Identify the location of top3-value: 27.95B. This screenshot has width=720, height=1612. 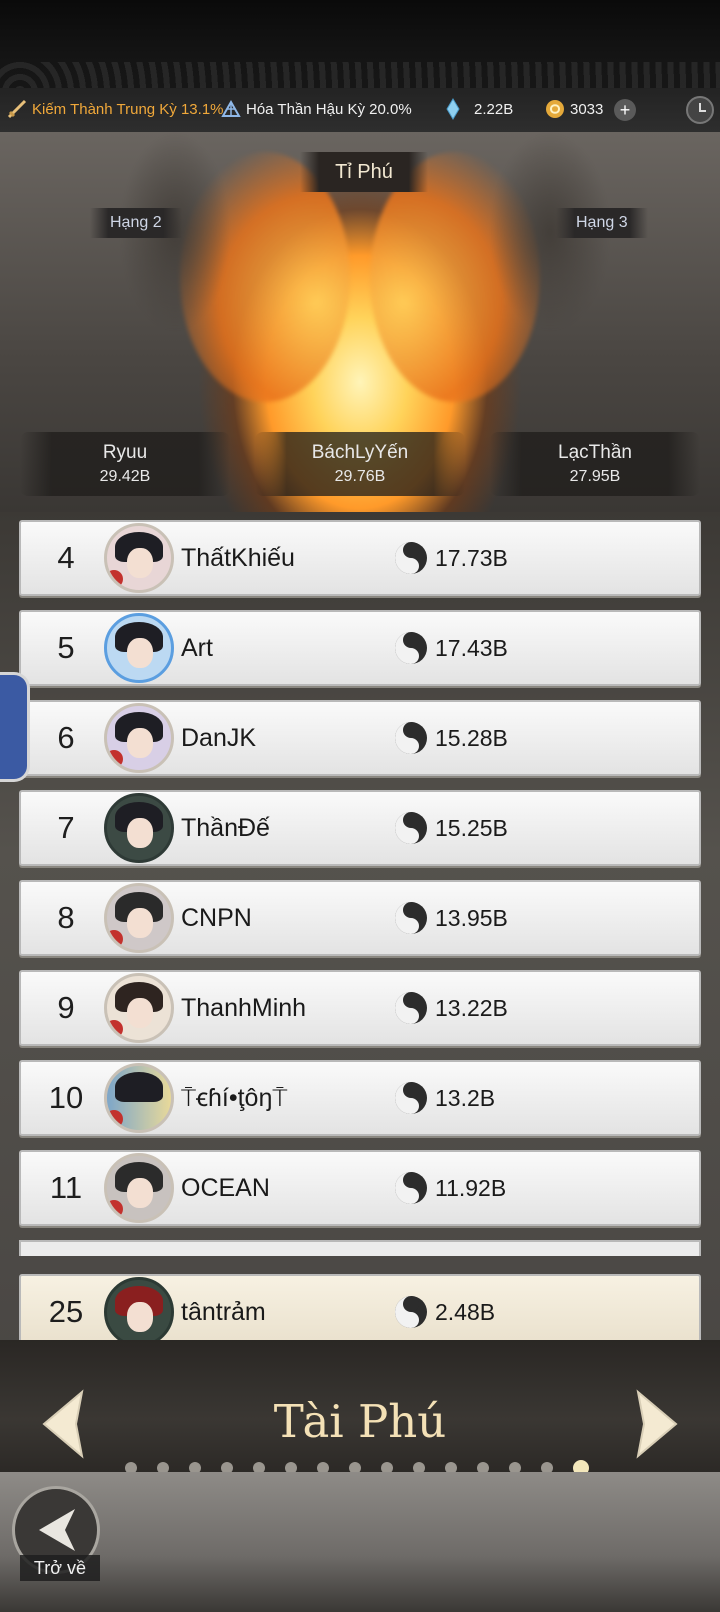
(595, 476).